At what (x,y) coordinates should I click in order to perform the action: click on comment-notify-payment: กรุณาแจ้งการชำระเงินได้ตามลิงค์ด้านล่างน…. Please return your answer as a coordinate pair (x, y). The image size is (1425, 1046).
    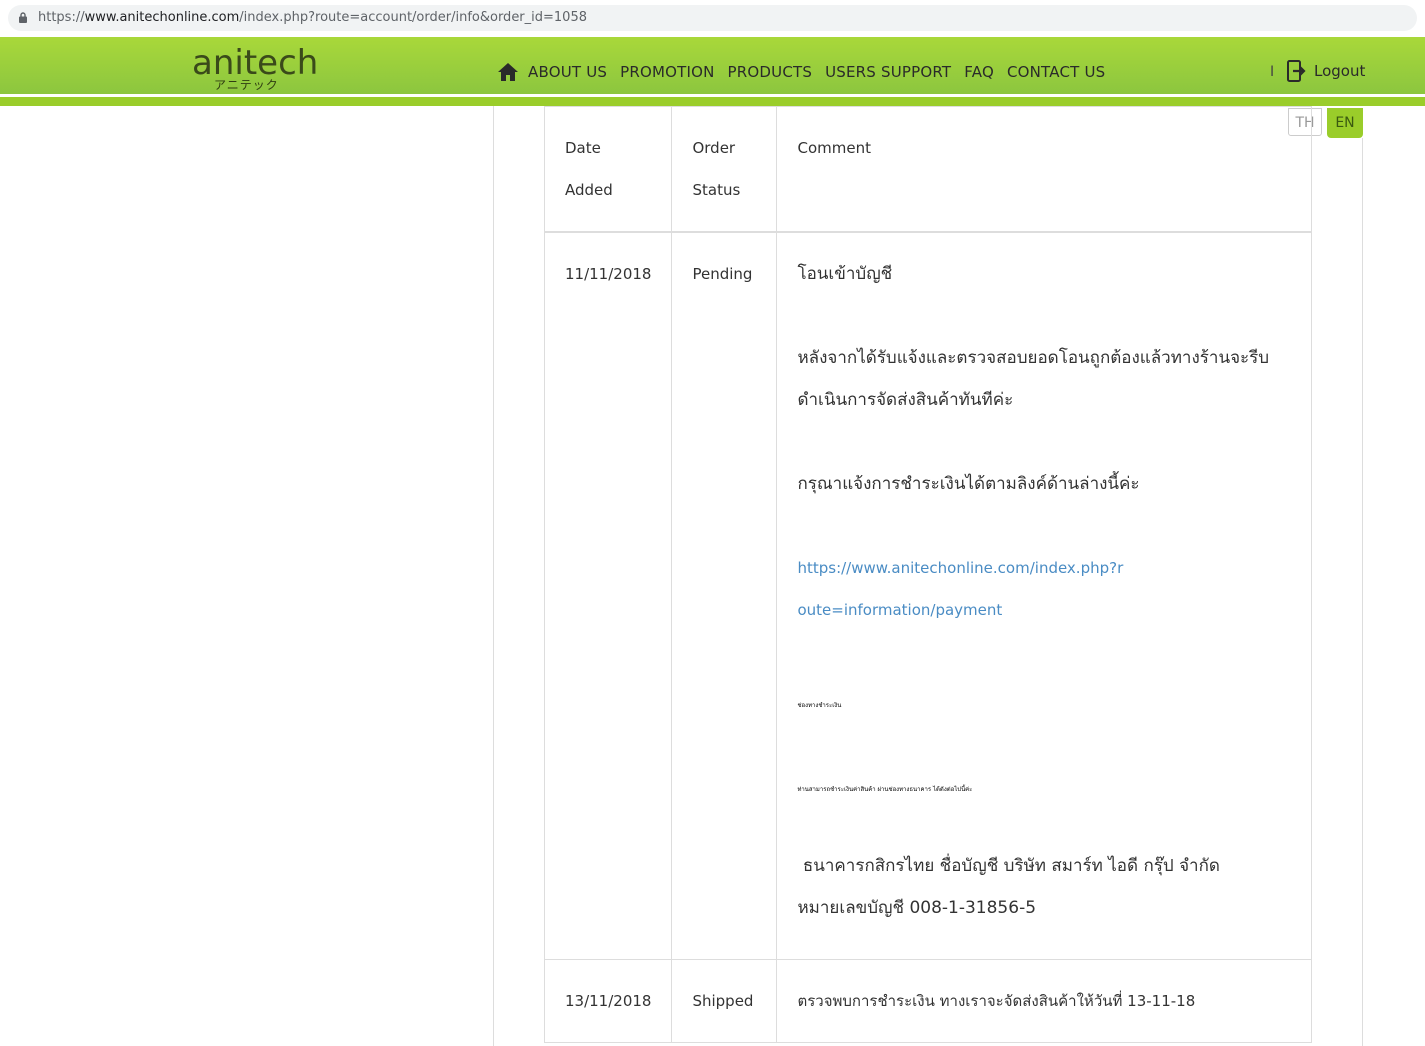
    Looking at the image, I should click on (968, 484).